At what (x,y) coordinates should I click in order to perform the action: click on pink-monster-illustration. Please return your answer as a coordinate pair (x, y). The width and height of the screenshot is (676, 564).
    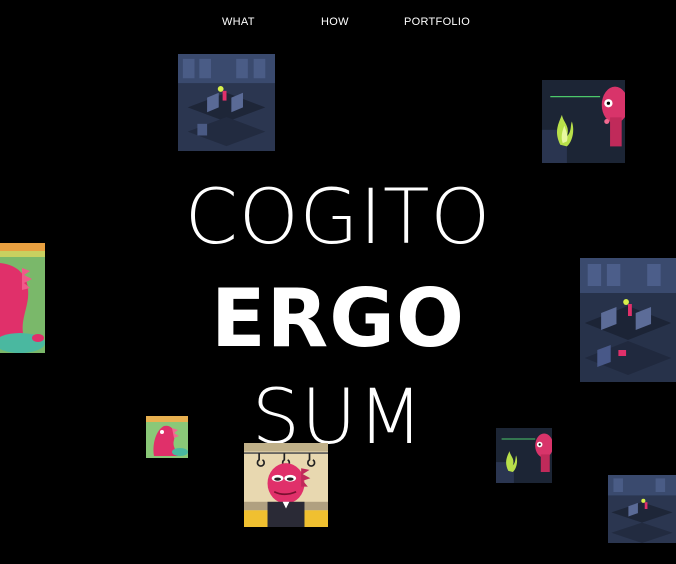
    Looking at the image, I should click on (22, 298).